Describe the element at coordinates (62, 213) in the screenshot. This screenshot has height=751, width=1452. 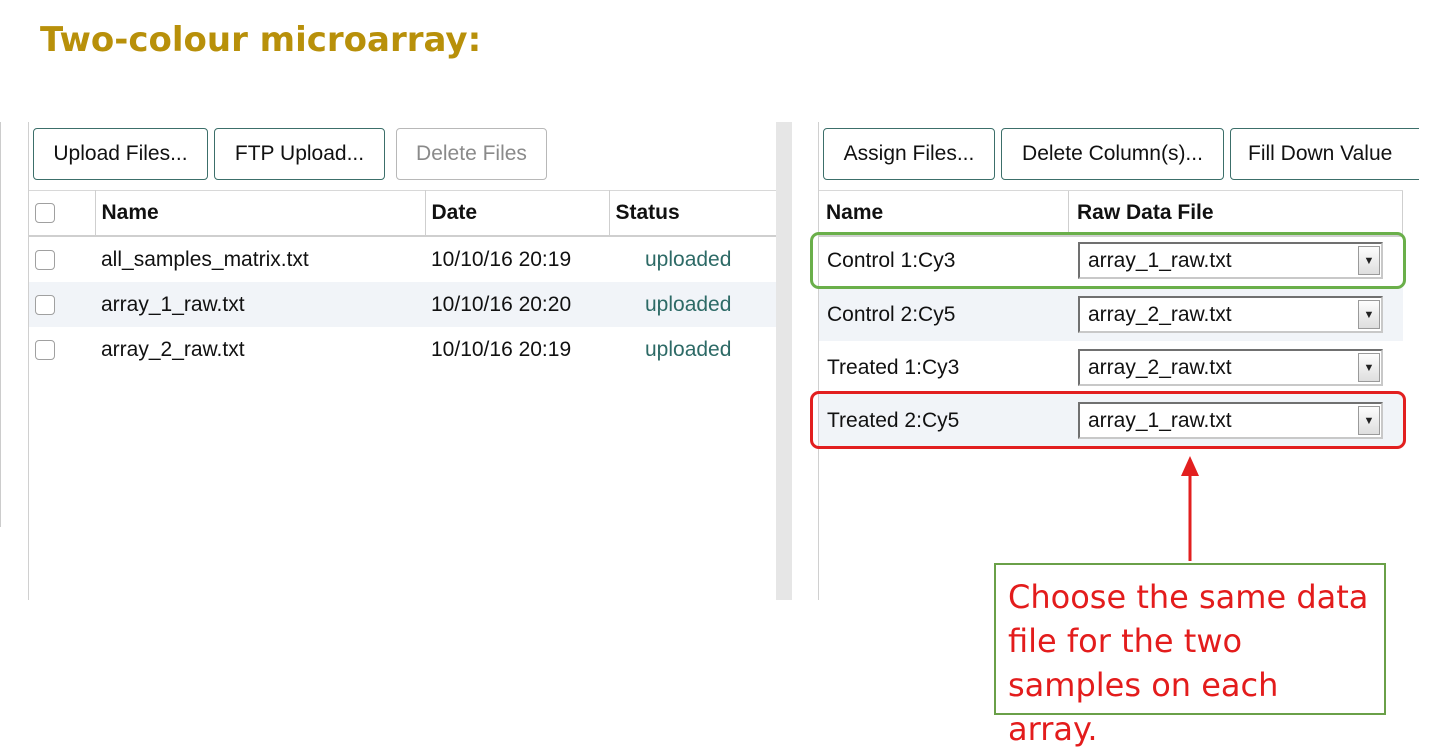
I see `select-all-cell` at that location.